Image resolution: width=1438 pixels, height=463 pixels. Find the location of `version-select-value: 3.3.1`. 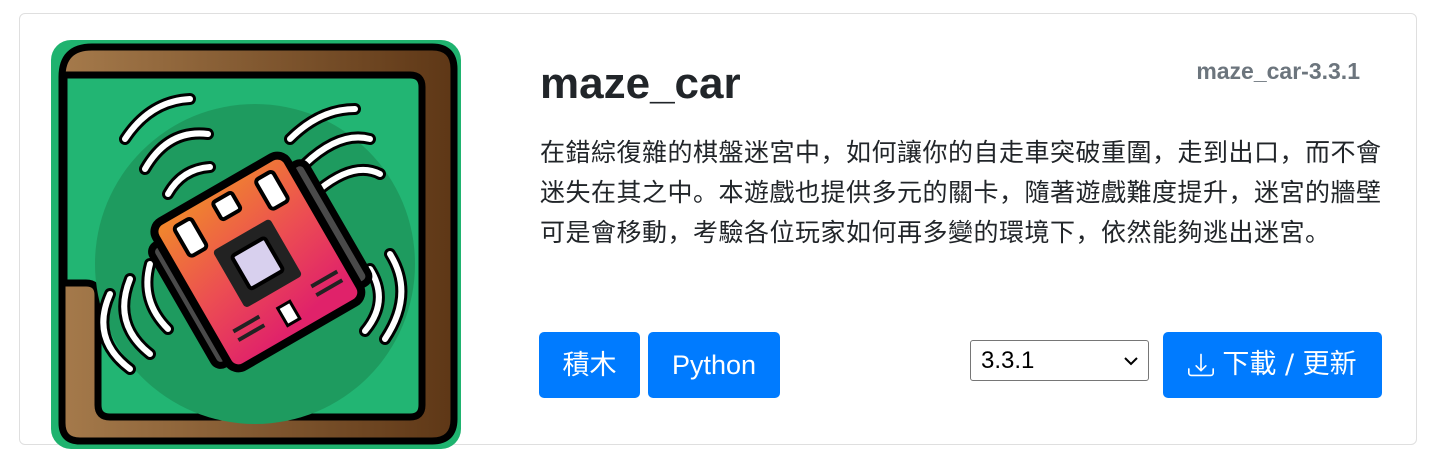

version-select-value: 3.3.1 is located at coordinates (1008, 360).